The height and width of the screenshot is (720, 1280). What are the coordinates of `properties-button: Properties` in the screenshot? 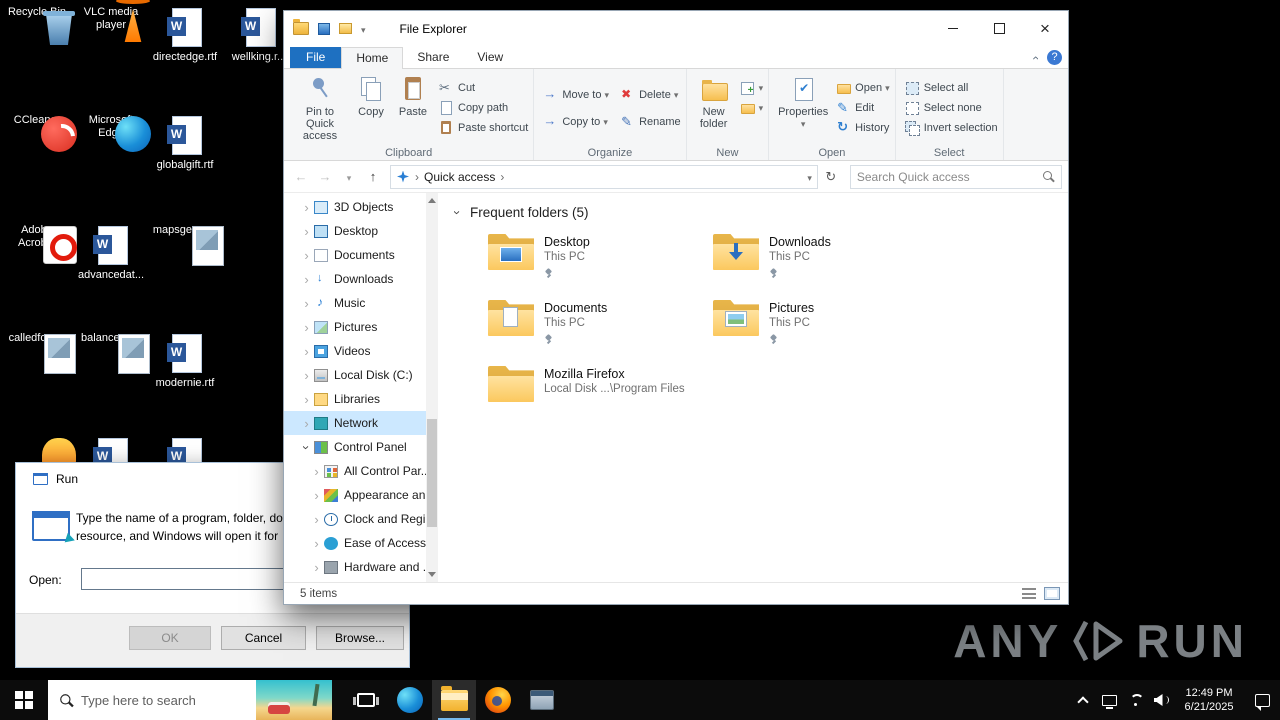 It's located at (803, 102).